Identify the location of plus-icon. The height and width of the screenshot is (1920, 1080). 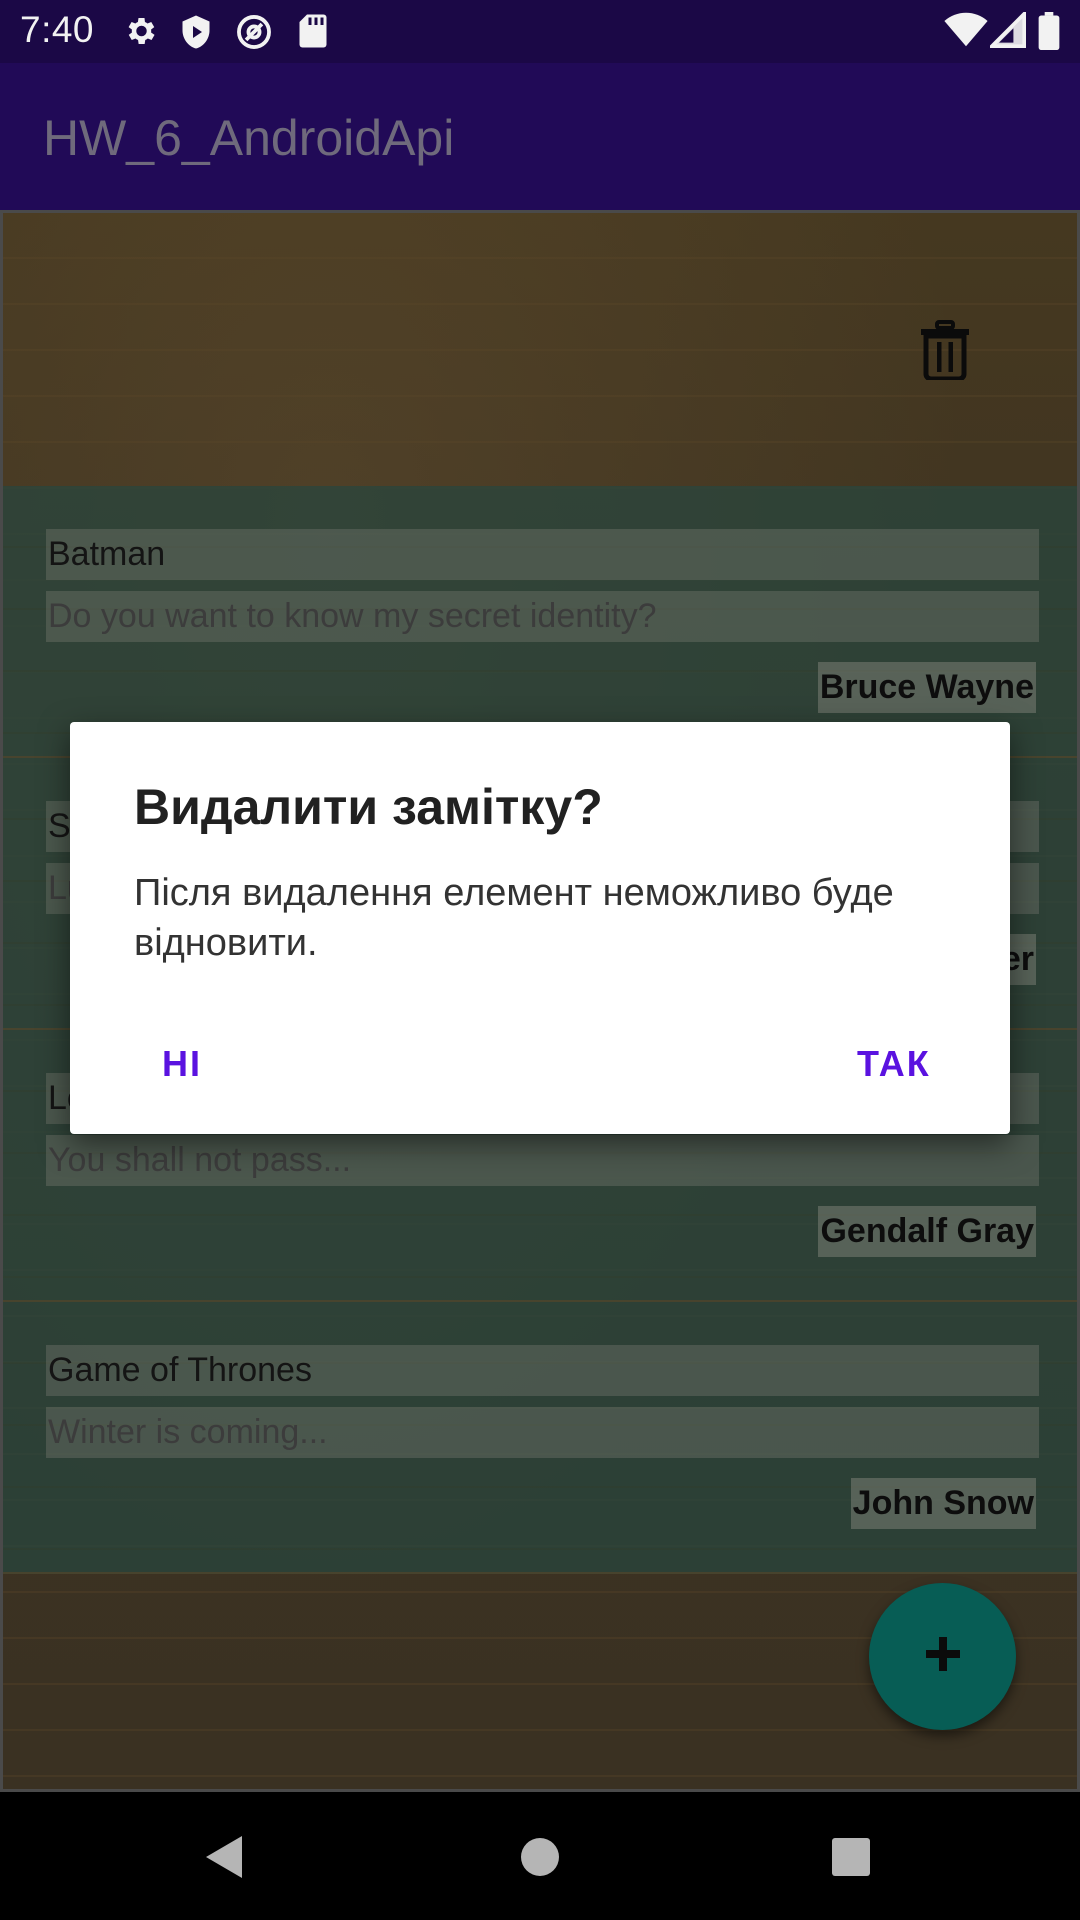
(943, 1656).